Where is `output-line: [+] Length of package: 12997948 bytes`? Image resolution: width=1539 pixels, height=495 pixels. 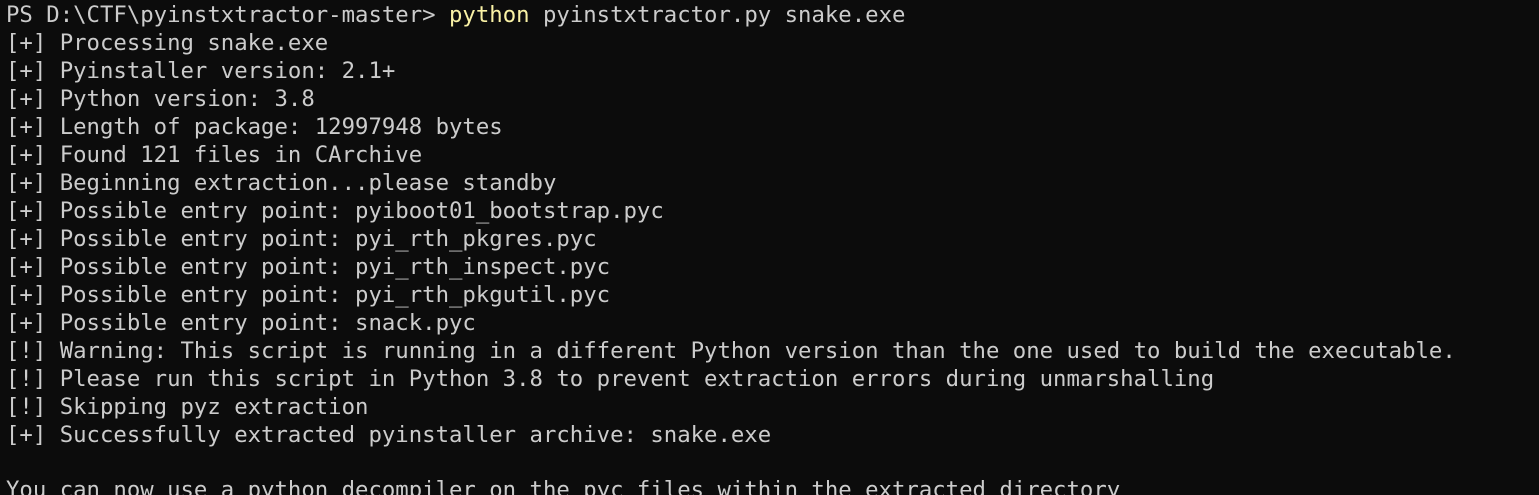
output-line: [+] Length of package: 12997948 bytes is located at coordinates (254, 127).